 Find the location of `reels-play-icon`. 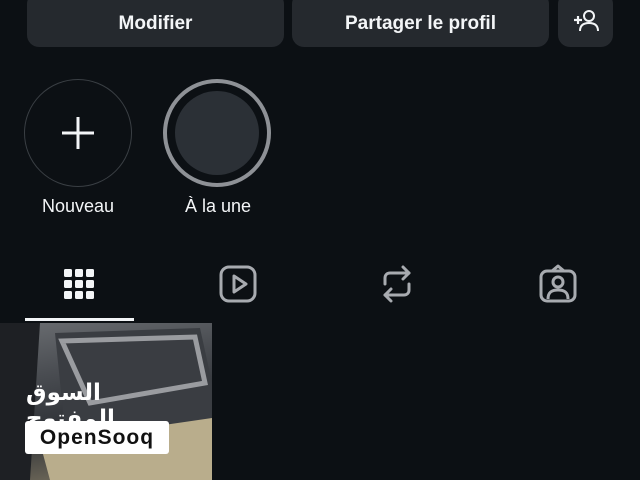

reels-play-icon is located at coordinates (238, 286).